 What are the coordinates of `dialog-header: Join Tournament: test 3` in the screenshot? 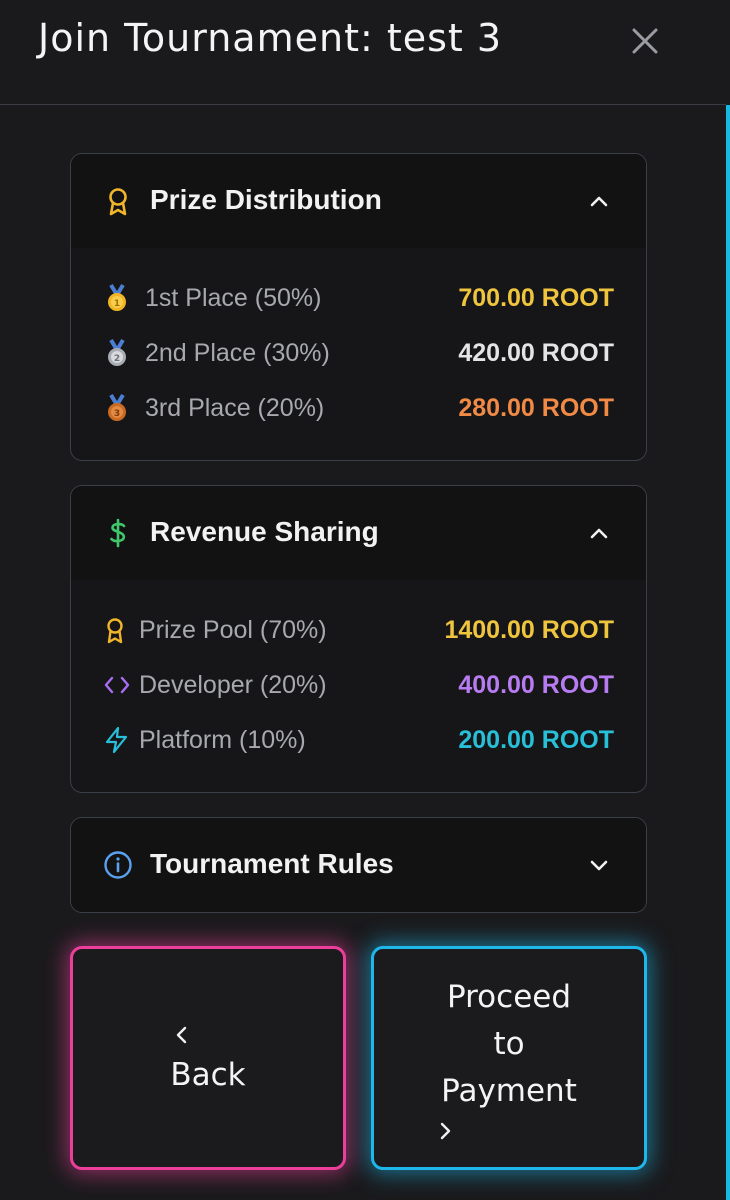 It's located at (363, 52).